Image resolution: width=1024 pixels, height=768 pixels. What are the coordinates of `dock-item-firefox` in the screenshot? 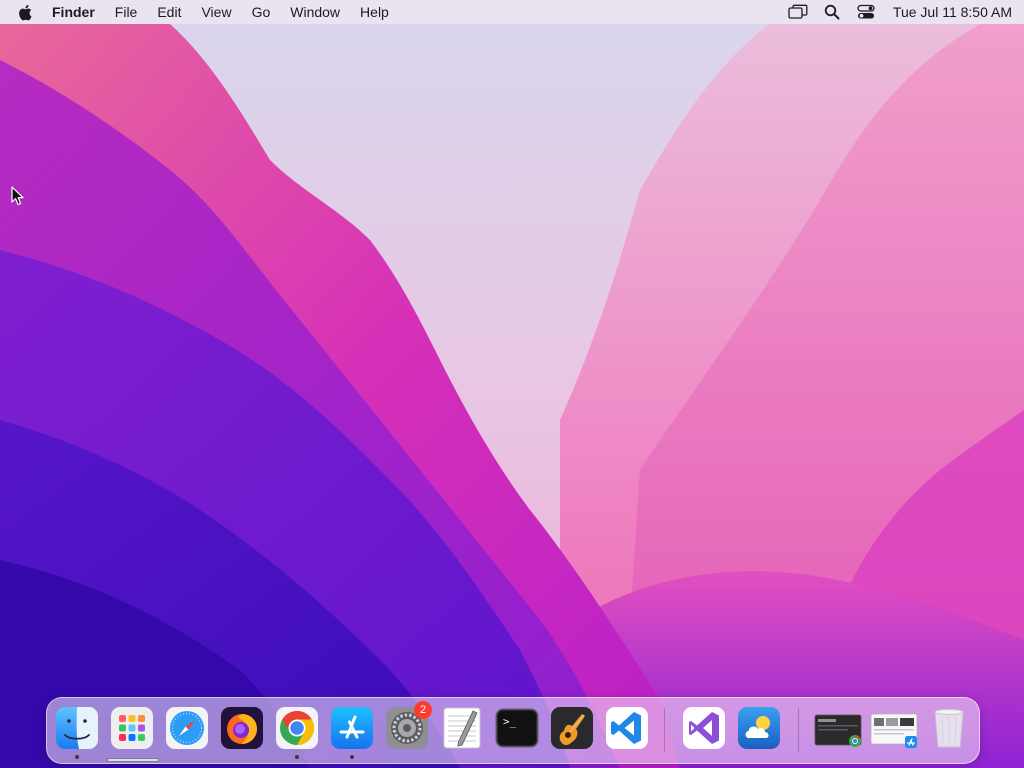 It's located at (242, 728).